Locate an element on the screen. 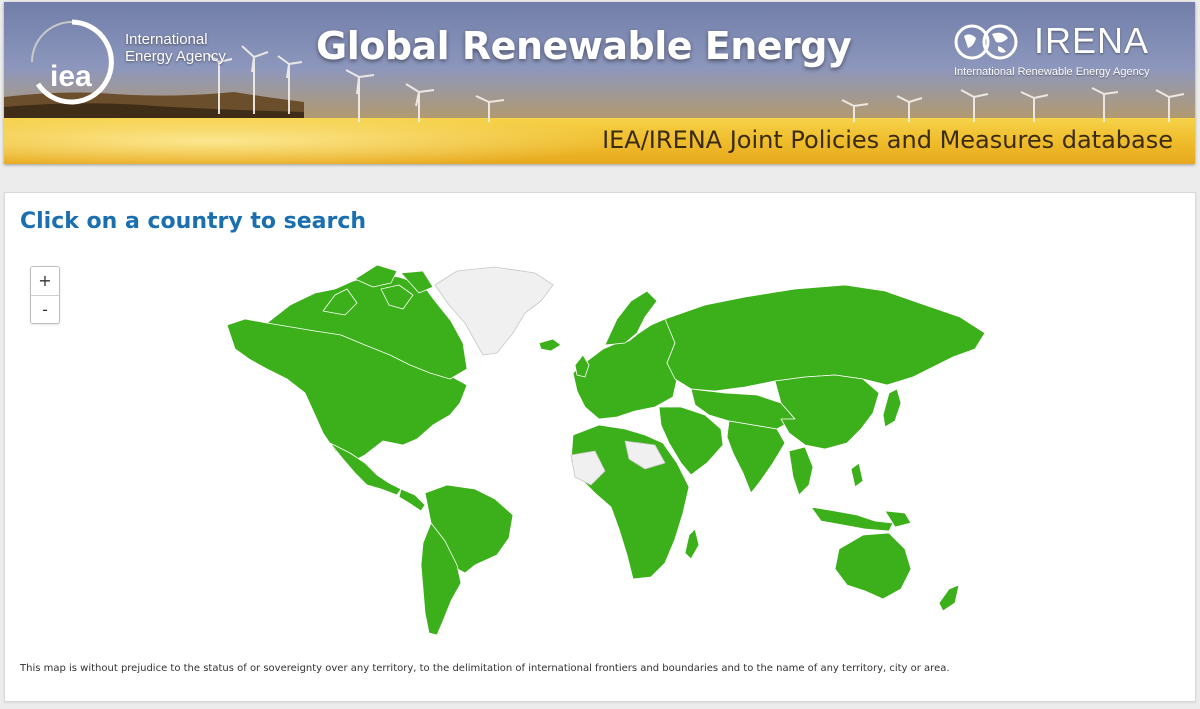  country-philippines is located at coordinates (857, 475).